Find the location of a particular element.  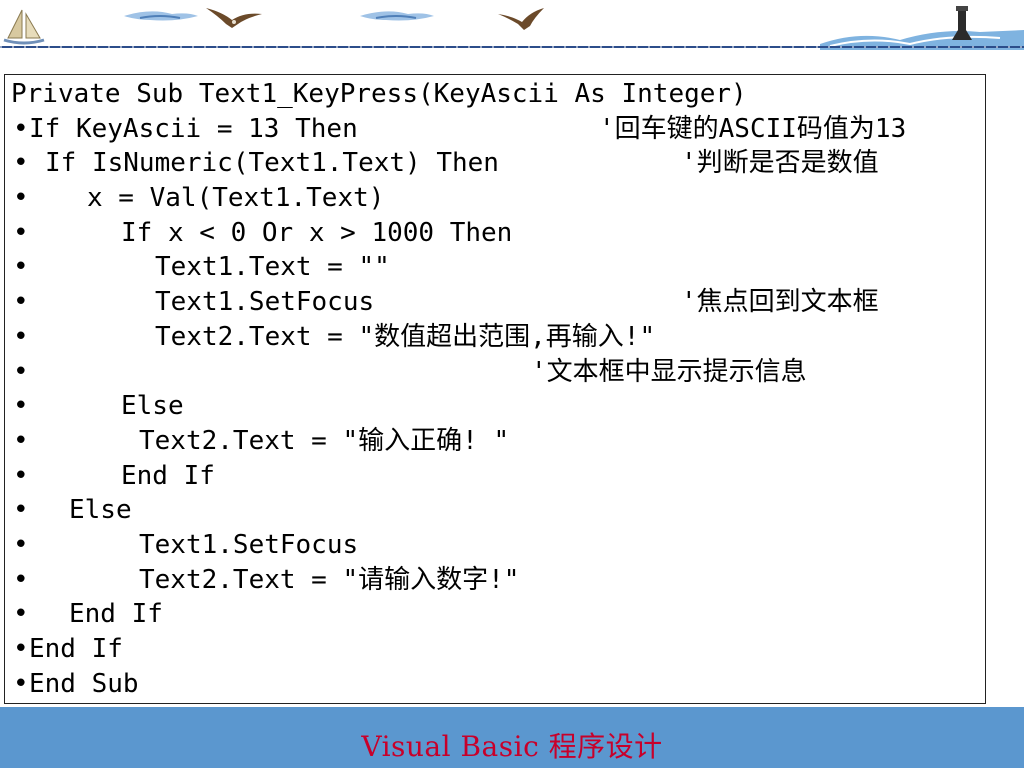

code-text: If IsNumeric(Text1.Text) Then is located at coordinates (272, 163).